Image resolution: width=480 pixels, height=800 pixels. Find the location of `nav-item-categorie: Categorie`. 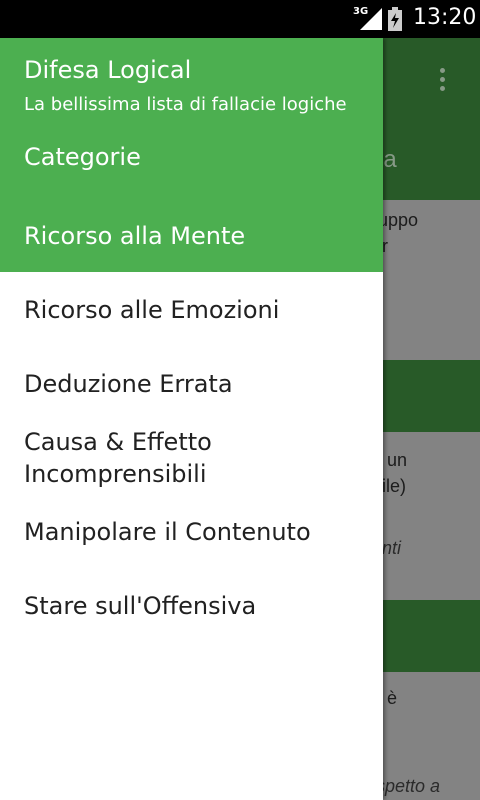

nav-item-categorie: Categorie is located at coordinates (82, 157).